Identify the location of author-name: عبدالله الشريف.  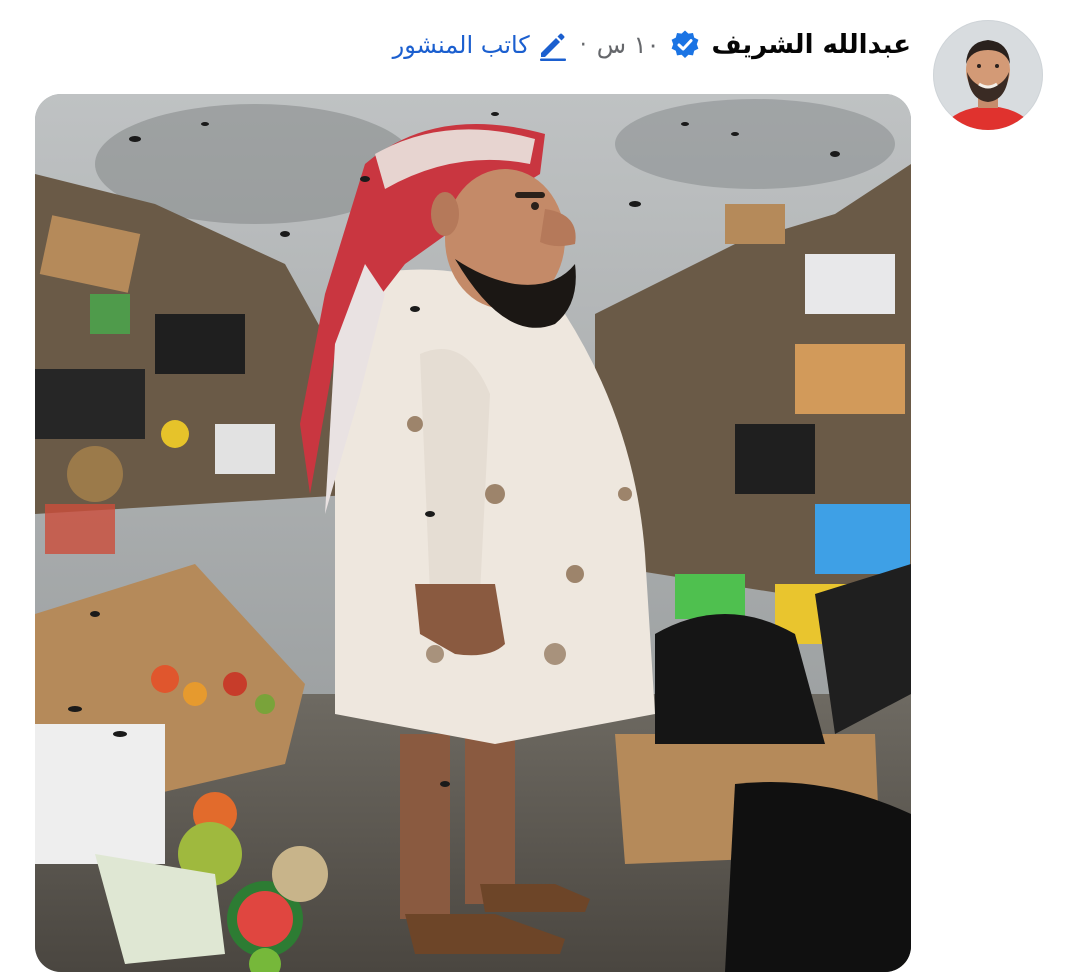
(811, 45).